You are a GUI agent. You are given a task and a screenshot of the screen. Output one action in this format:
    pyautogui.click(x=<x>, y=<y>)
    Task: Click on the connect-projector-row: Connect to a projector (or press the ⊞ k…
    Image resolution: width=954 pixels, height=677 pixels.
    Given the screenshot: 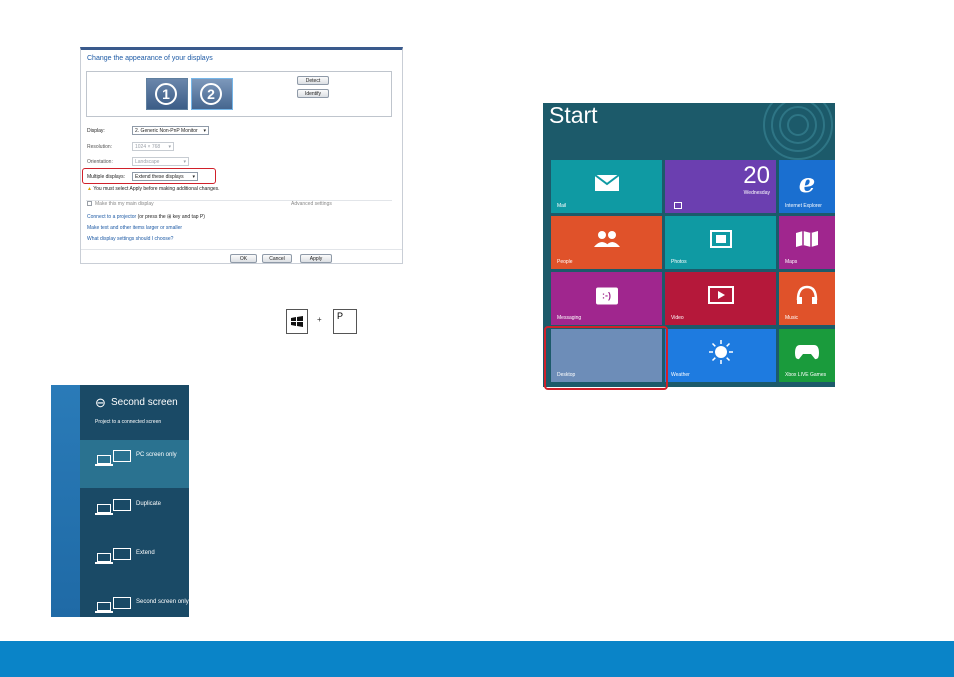 What is the action you would take?
    pyautogui.click(x=146, y=217)
    